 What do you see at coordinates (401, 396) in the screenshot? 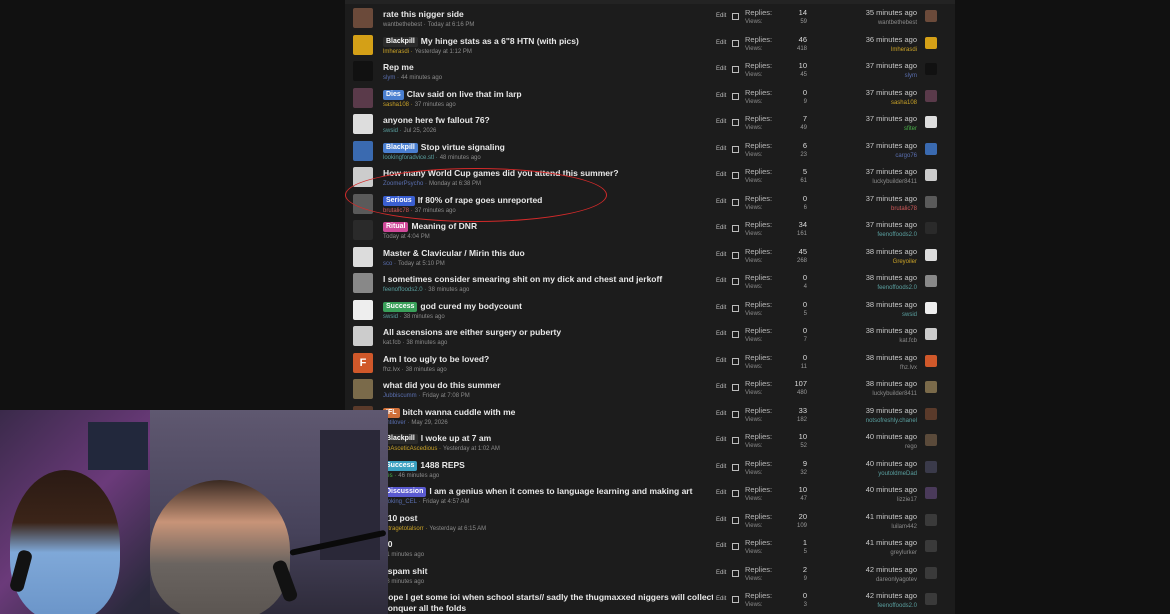
I see `thread-author: Jubbiscumm ·` at bounding box center [401, 396].